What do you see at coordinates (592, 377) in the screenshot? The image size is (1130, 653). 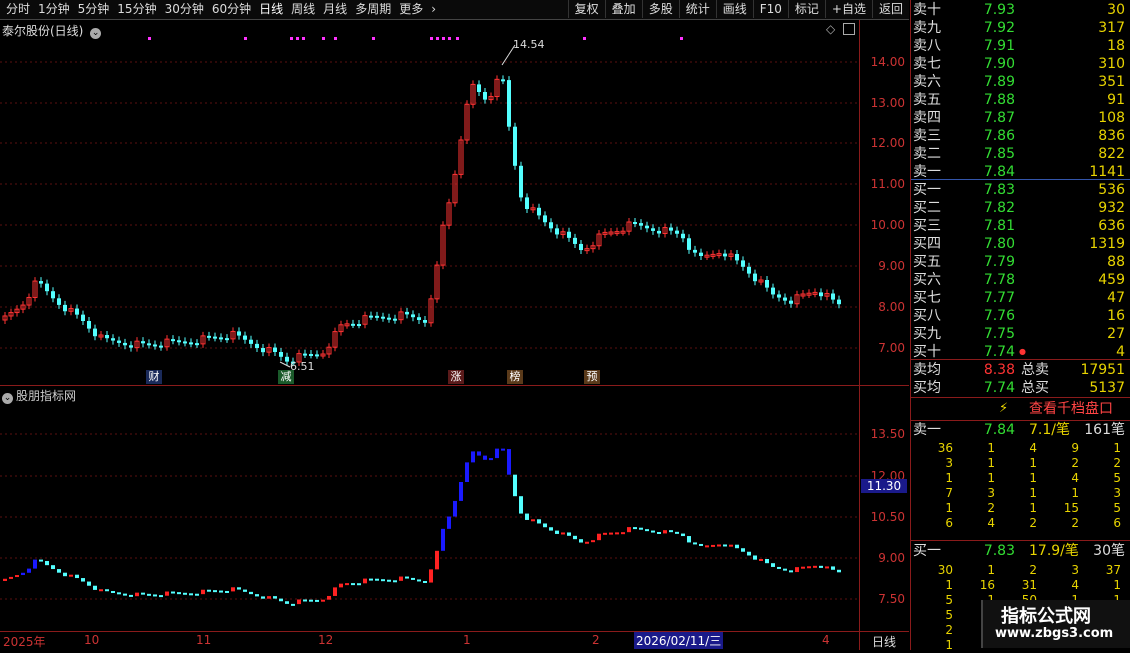 I see `event-marker-forecast: 预` at bounding box center [592, 377].